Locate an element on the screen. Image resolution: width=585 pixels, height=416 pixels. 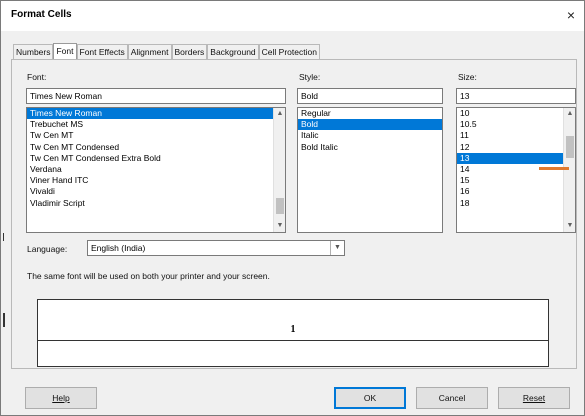
style-list-item: Regular is located at coordinates (370, 113).